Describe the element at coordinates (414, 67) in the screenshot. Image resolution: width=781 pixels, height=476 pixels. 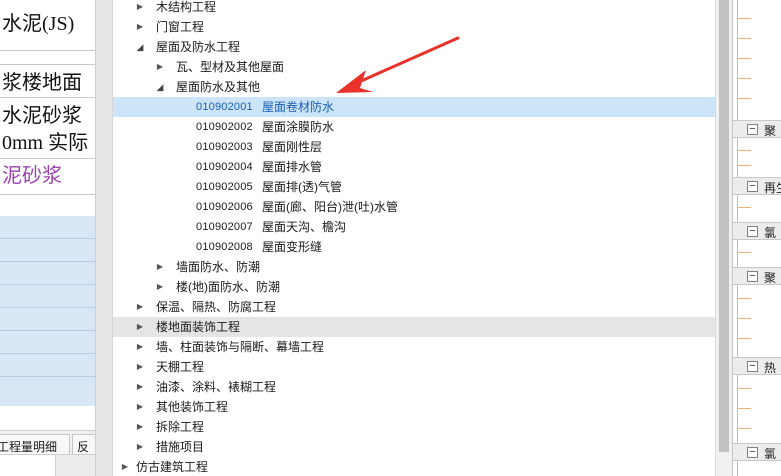
I see `tree-node: ▶ 瓦、型材及其他屋面` at that location.